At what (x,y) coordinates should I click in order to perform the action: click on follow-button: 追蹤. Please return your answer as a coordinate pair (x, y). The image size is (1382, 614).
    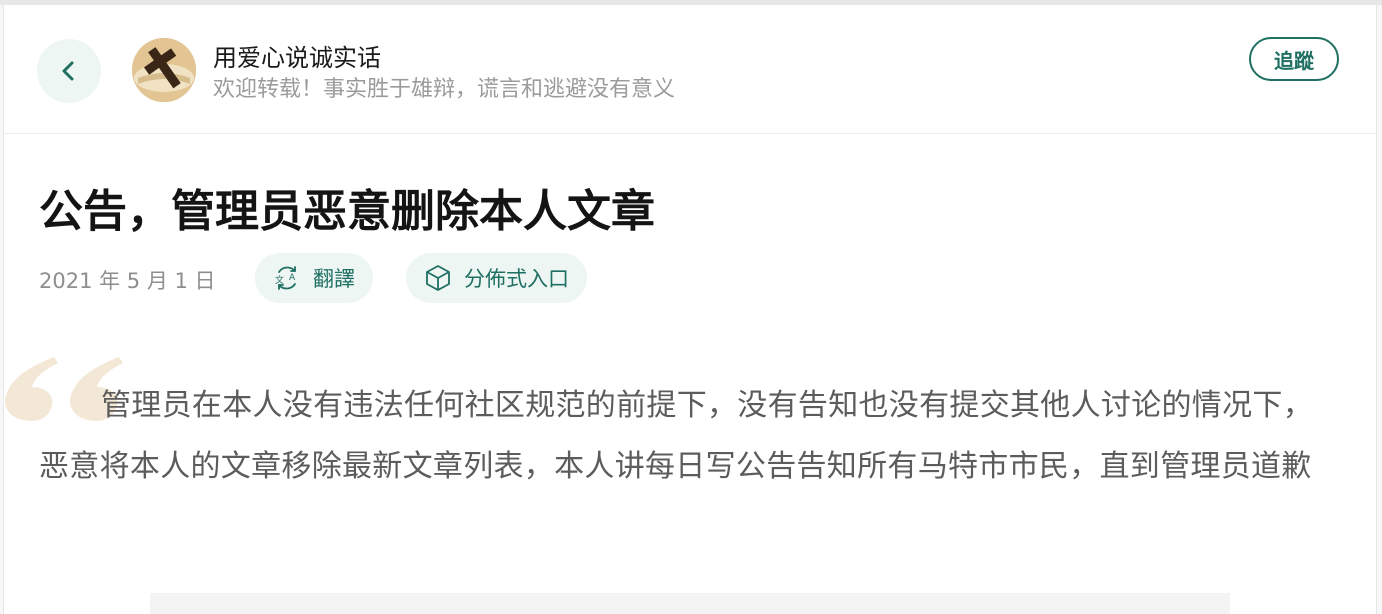
    Looking at the image, I should click on (1294, 59).